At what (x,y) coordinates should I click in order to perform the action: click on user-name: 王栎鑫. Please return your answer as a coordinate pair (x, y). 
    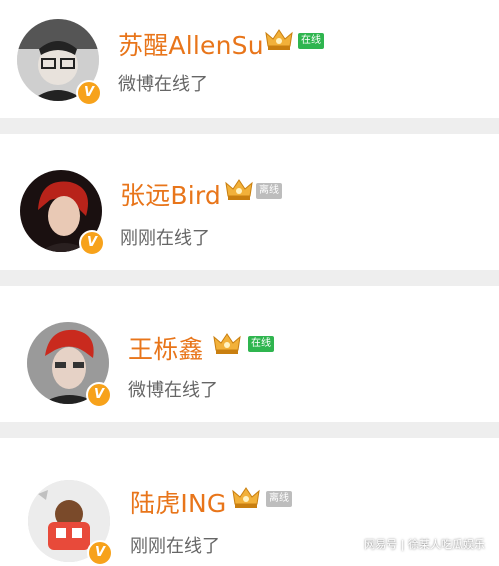
    Looking at the image, I should click on (166, 348).